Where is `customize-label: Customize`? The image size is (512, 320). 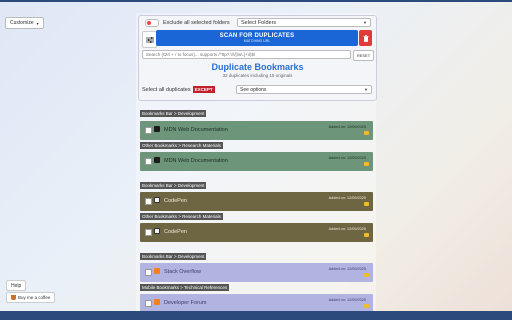
customize-label: Customize is located at coordinates (22, 23).